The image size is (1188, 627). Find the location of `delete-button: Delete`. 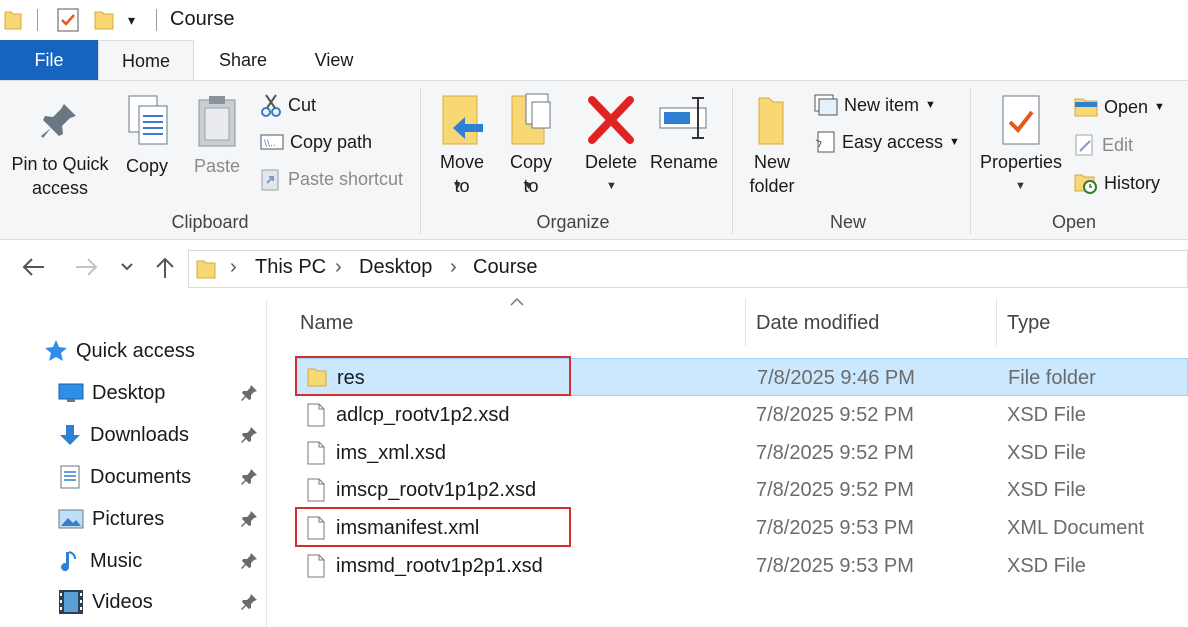

delete-button: Delete is located at coordinates (611, 133).